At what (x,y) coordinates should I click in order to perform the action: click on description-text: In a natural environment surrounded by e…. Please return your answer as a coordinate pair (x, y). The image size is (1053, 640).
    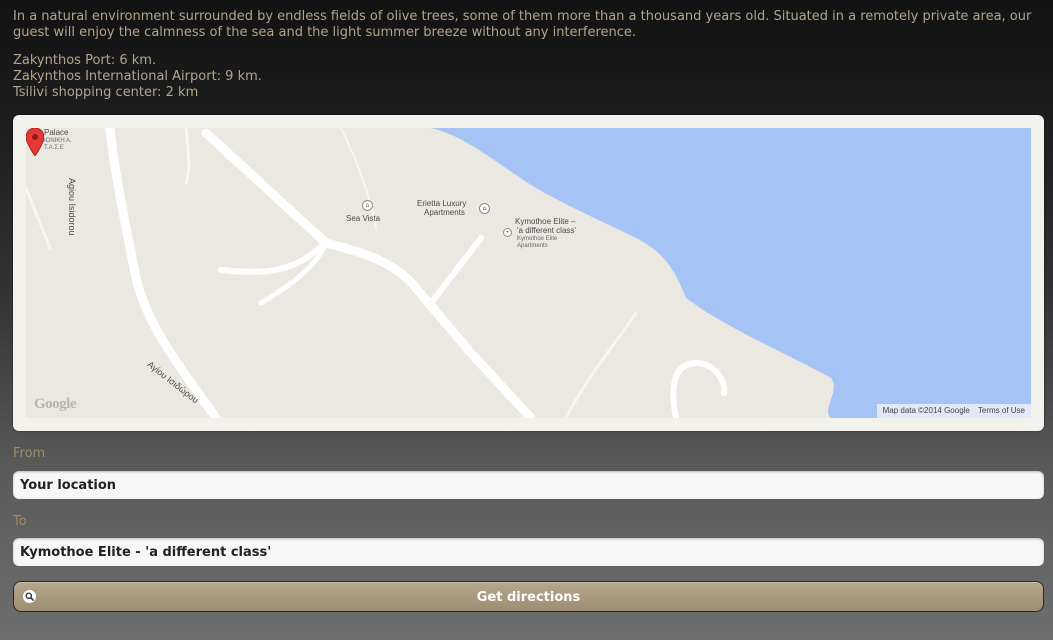
    Looking at the image, I should click on (528, 55).